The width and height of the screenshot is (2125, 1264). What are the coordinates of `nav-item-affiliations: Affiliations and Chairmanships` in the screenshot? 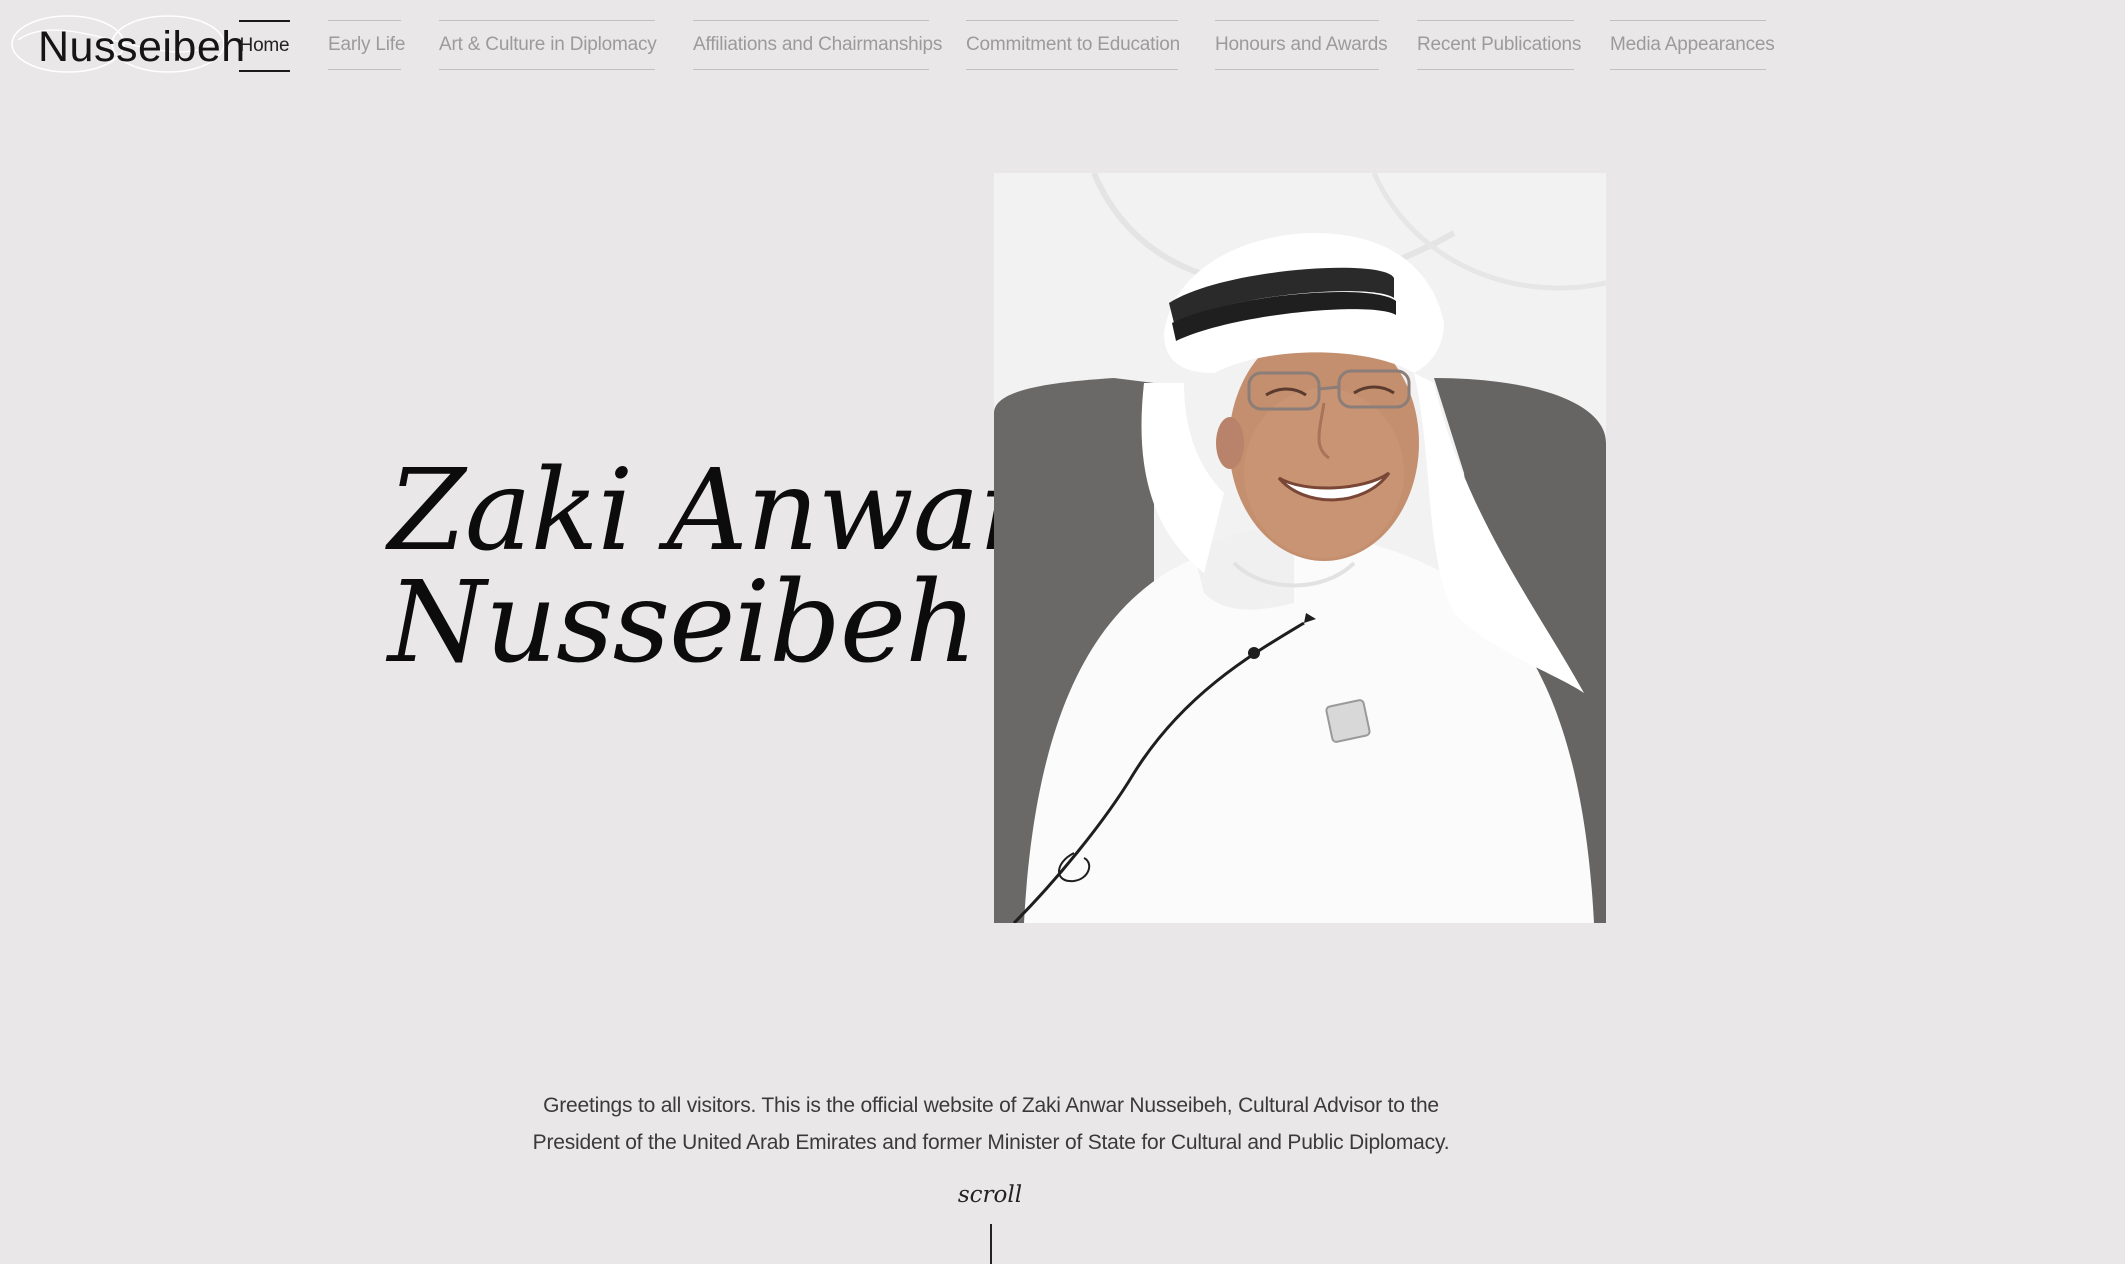 It's located at (817, 45).